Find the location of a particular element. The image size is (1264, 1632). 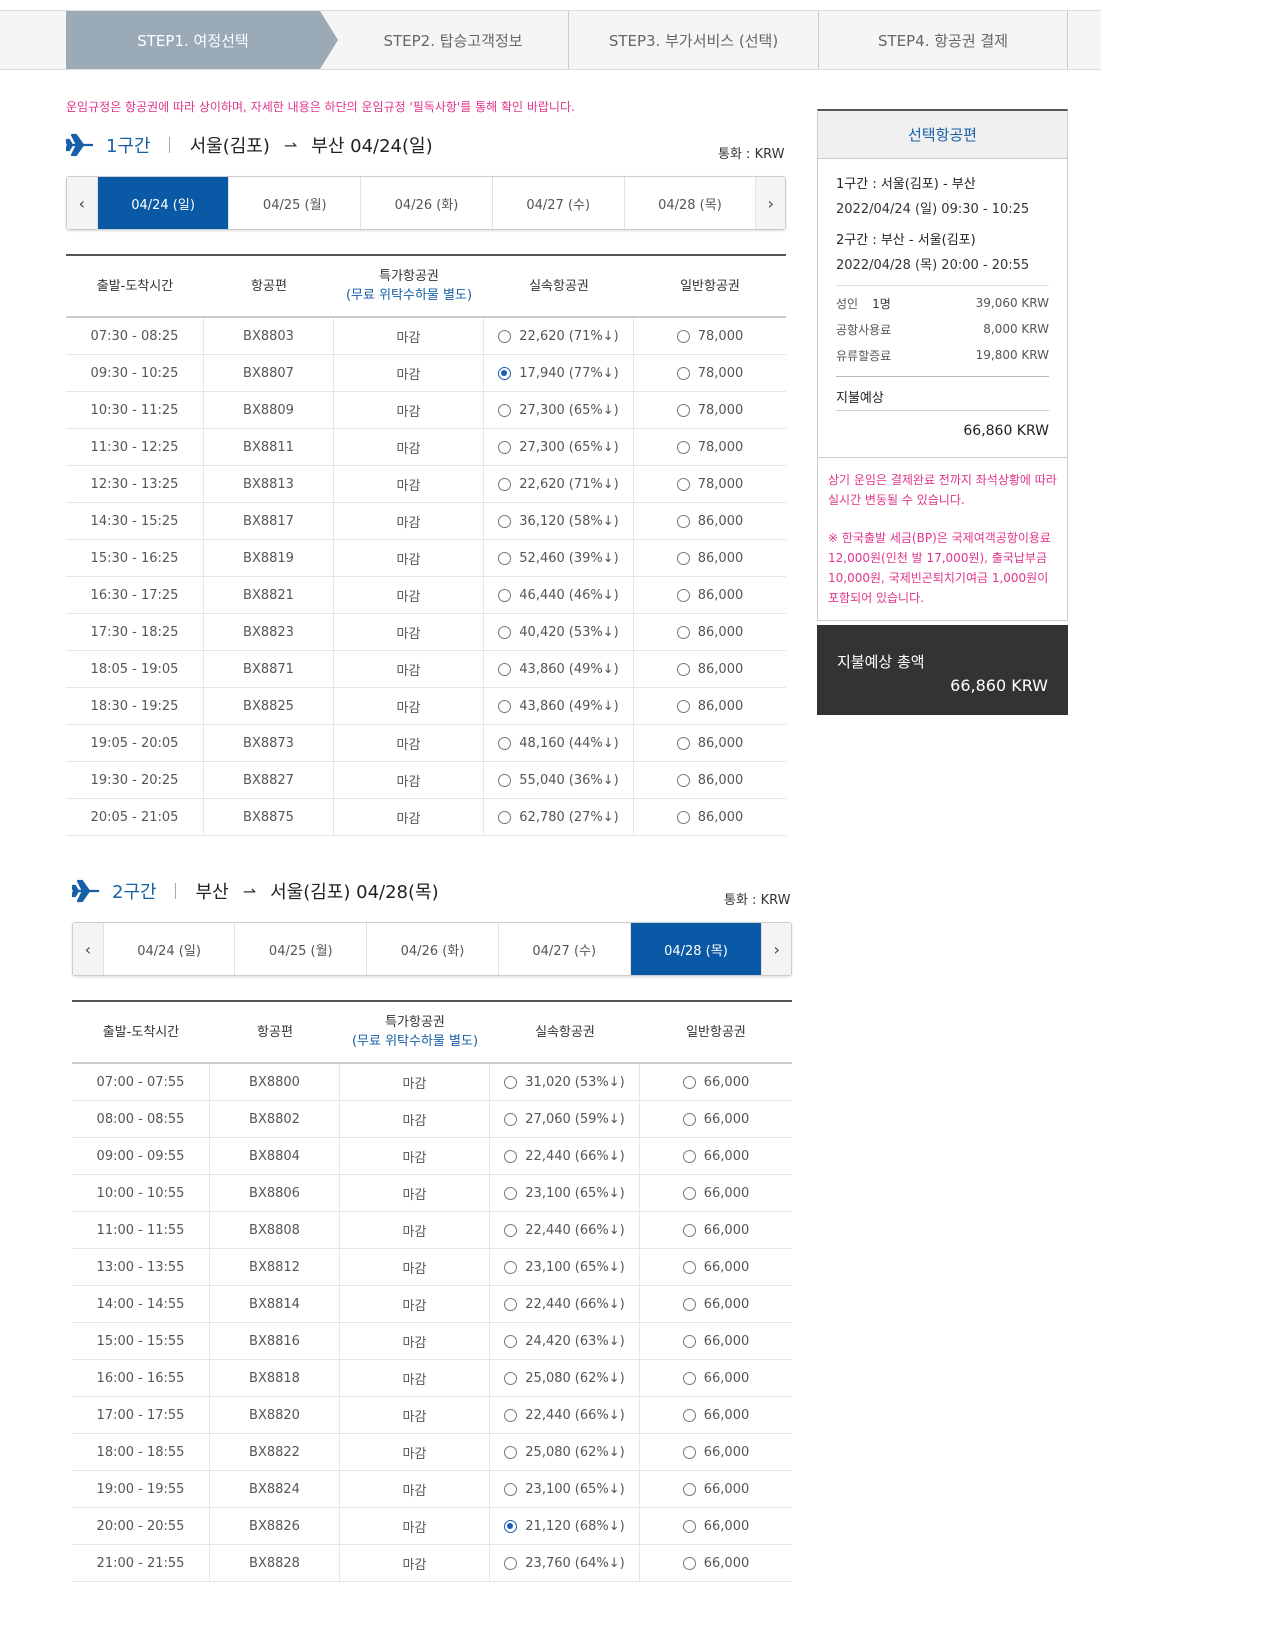

cell-saver: 23,760 (64%↓) is located at coordinates (565, 1563).